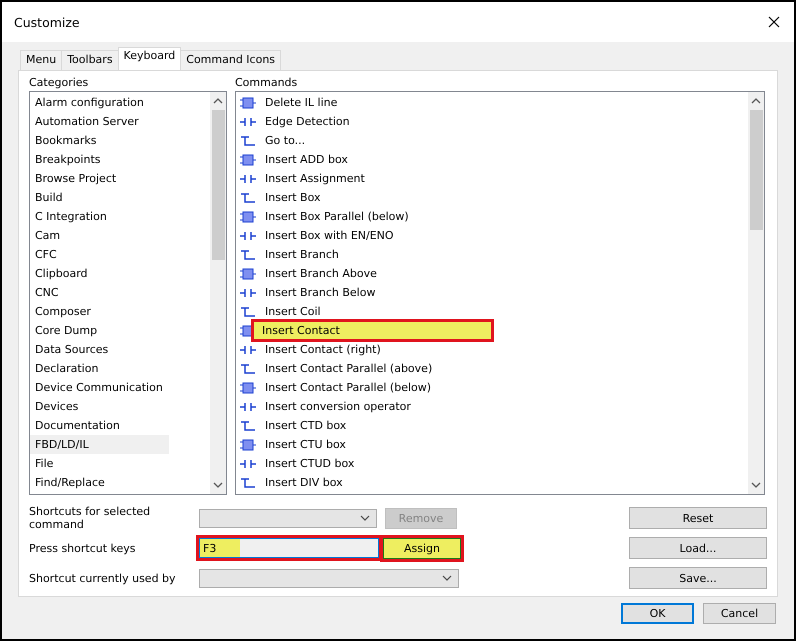 The height and width of the screenshot is (641, 796). Describe the element at coordinates (41, 60) in the screenshot. I see `tab: Menu` at that location.